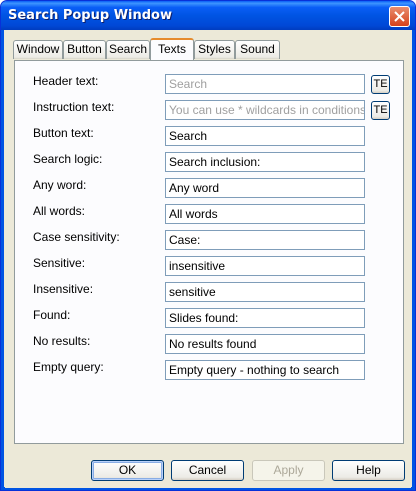 This screenshot has width=416, height=491. I want to click on tab-sound: Sound, so click(257, 49).